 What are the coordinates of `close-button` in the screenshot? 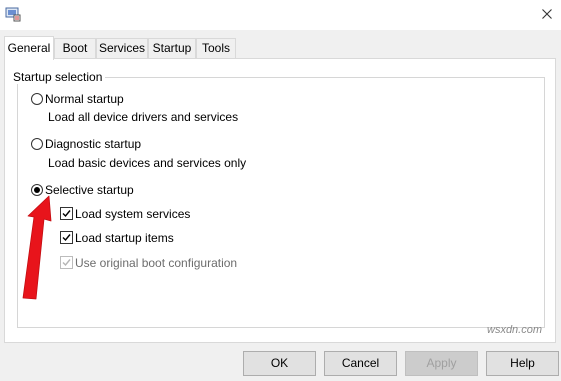 It's located at (547, 14).